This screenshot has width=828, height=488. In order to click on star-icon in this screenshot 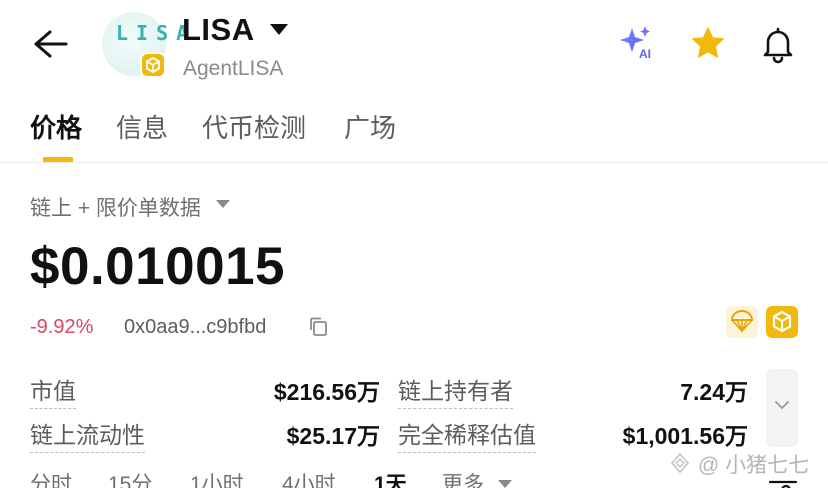, I will do `click(708, 42)`.